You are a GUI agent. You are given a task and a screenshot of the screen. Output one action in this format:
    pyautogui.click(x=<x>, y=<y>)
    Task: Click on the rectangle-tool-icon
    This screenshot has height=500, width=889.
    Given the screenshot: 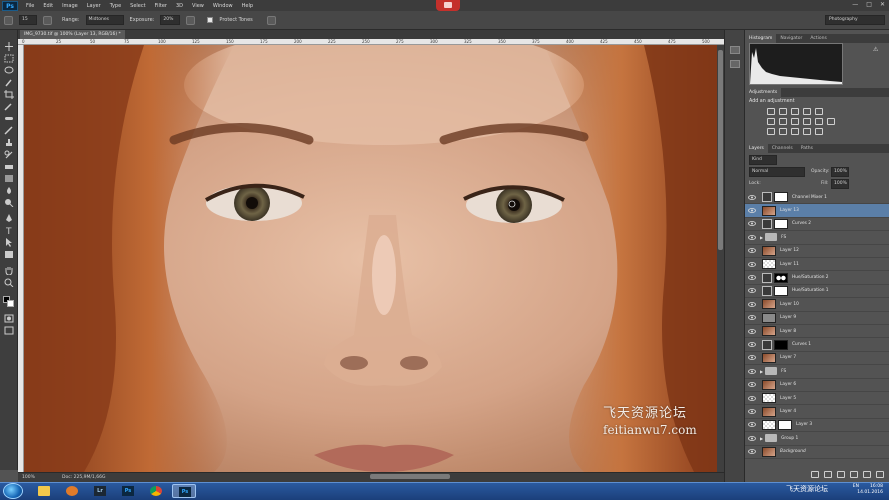 What is the action you would take?
    pyautogui.click(x=9, y=254)
    